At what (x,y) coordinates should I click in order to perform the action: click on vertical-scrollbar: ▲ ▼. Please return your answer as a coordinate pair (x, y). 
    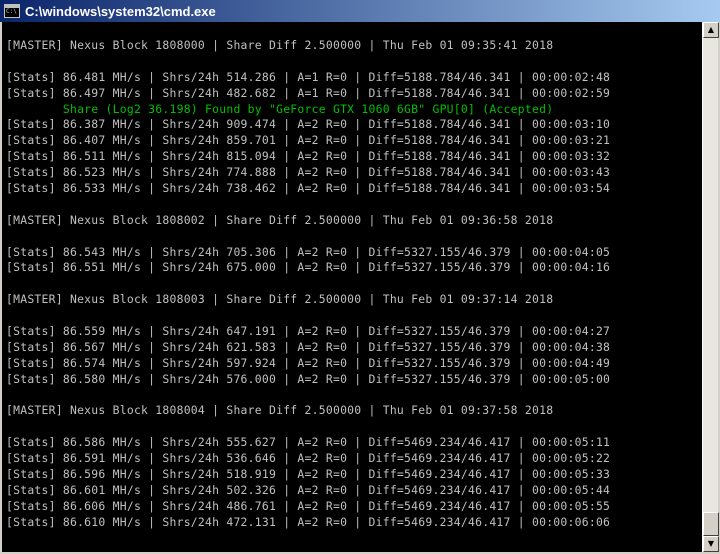
    Looking at the image, I should click on (710, 287).